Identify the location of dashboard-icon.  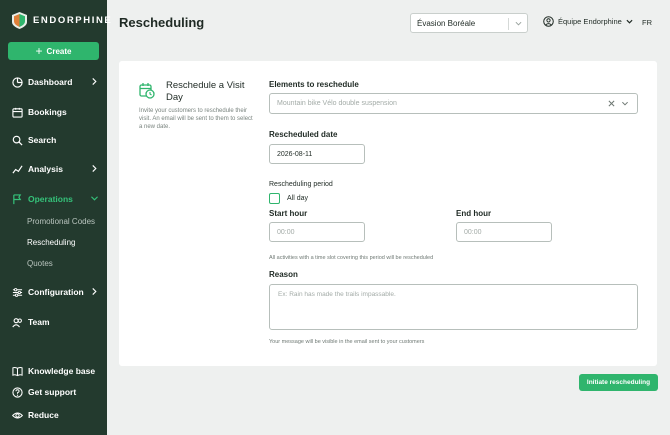
(17, 82).